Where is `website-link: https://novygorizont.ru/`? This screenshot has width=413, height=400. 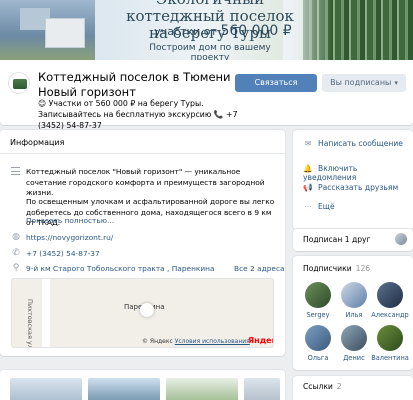
website-link: https://novygorizont.ru/ is located at coordinates (69, 237).